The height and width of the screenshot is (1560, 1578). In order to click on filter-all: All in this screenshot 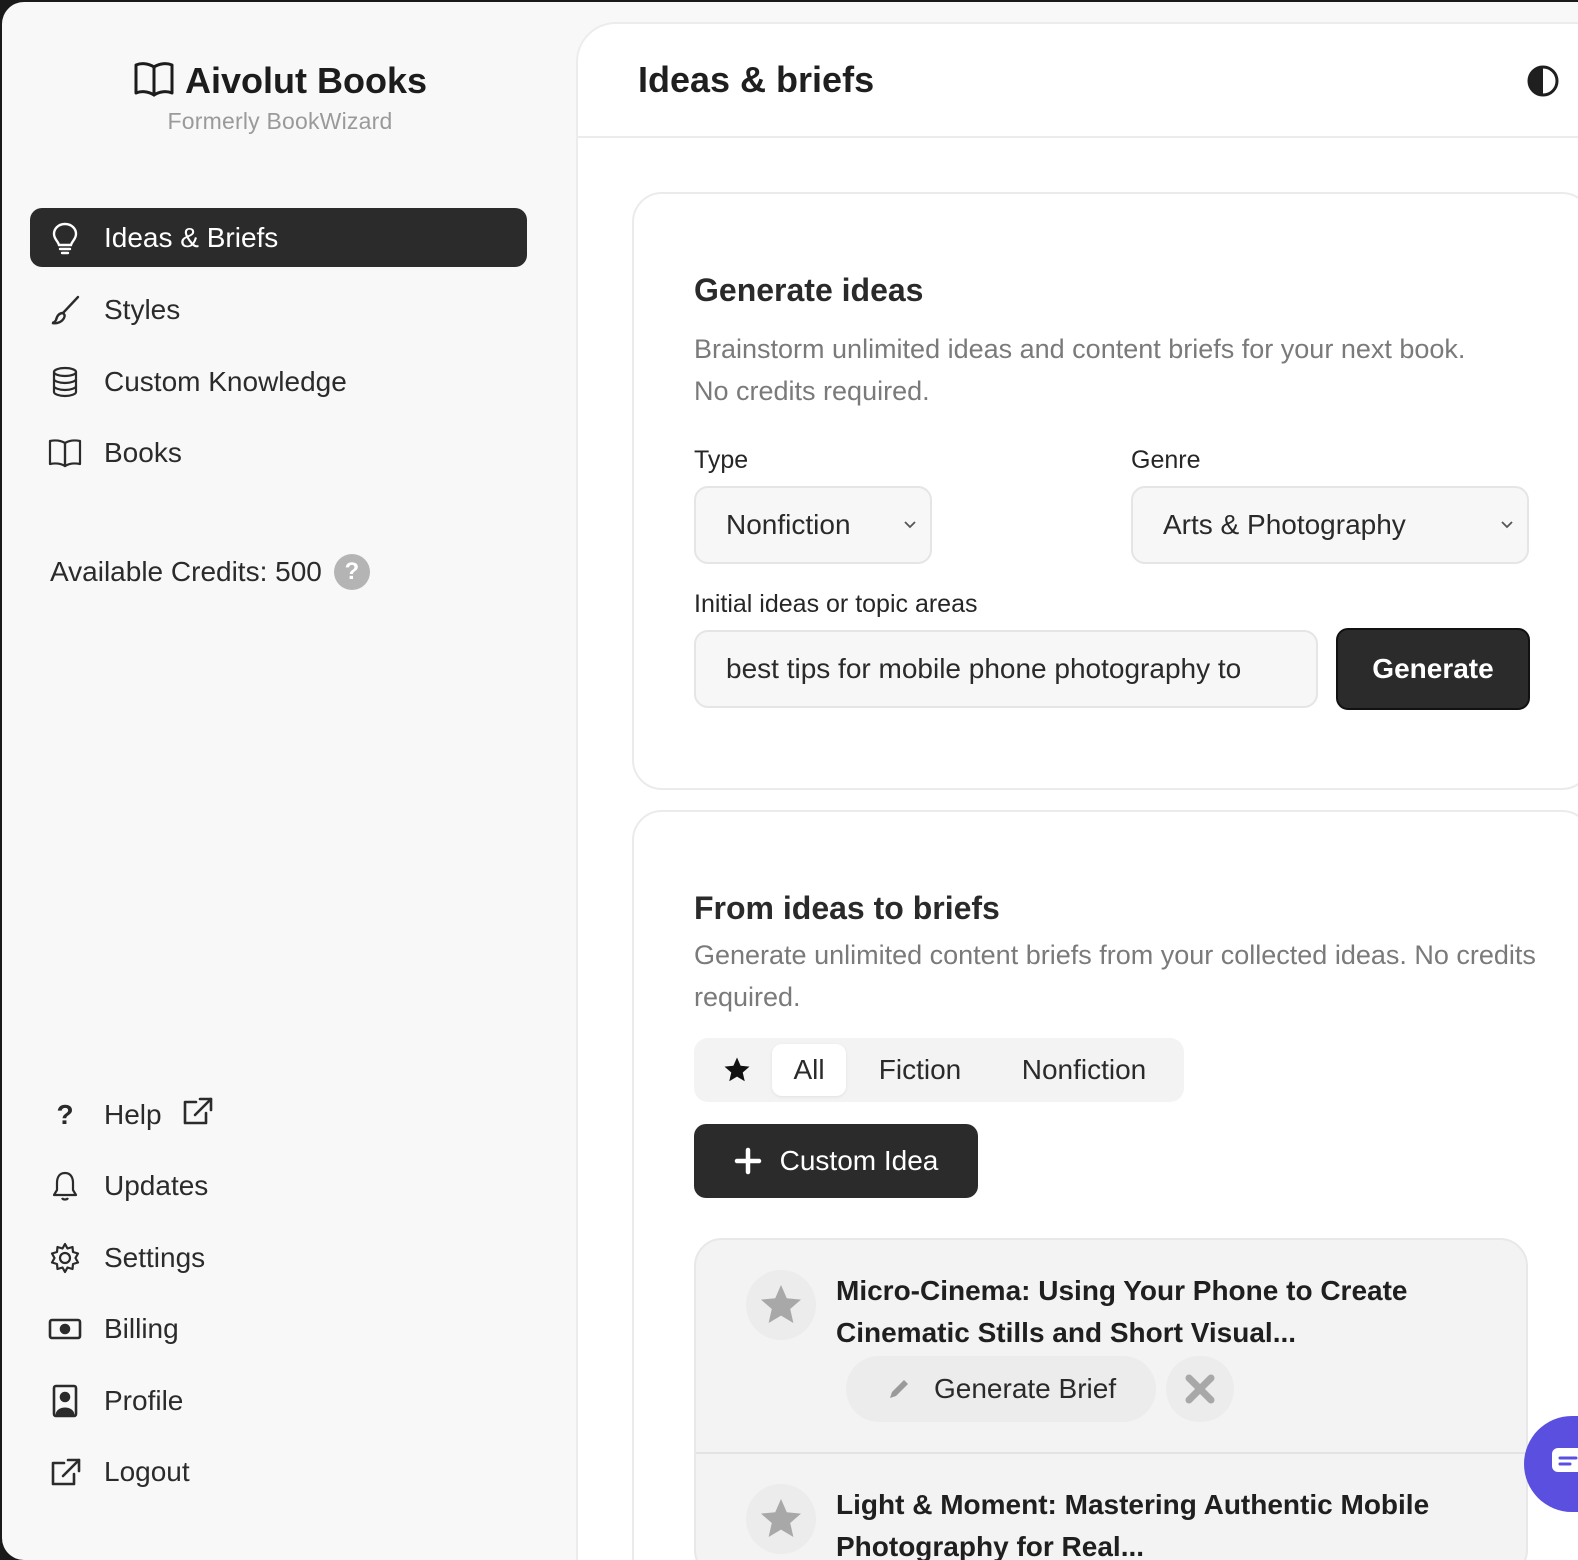, I will do `click(809, 1070)`.